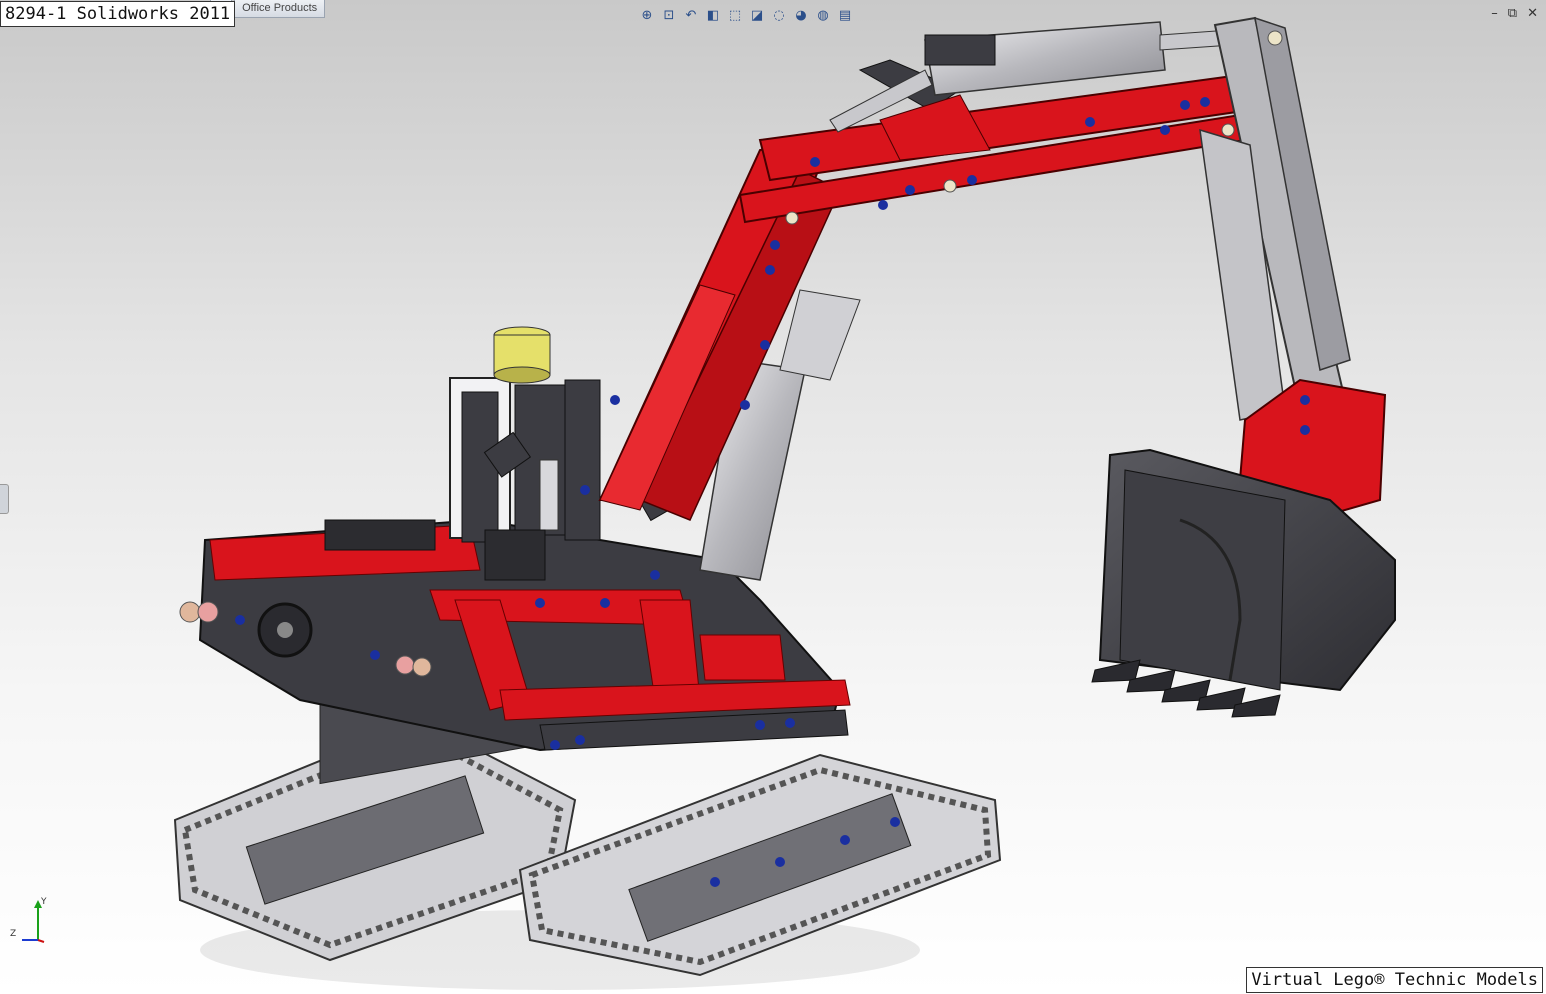 This screenshot has height=994, width=1546. What do you see at coordinates (735, 15) in the screenshot?
I see `view-orientation-icon: ⬚` at bounding box center [735, 15].